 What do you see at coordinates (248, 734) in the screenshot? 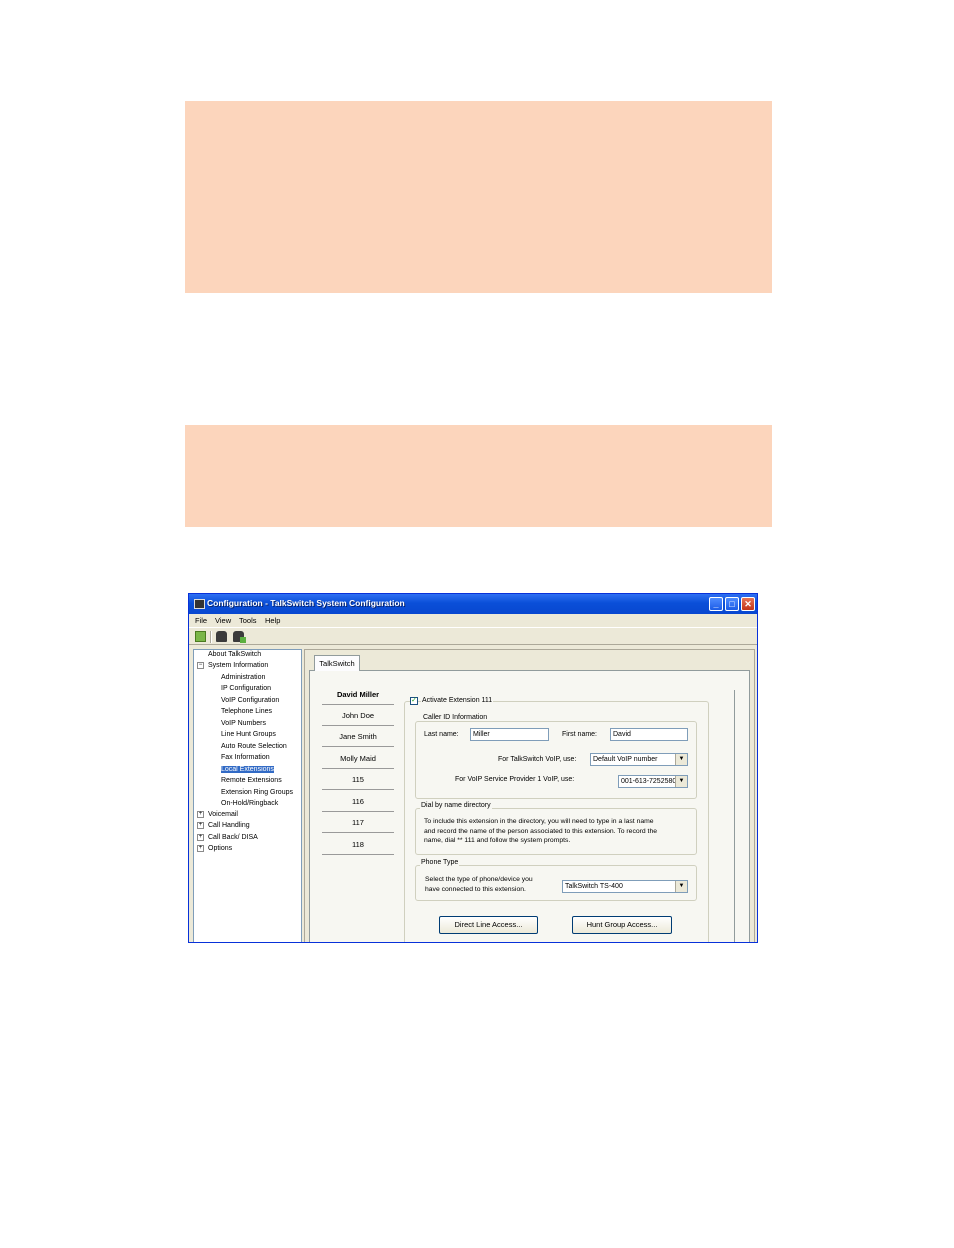
I see `tree-item-line-hunt-groups: Line Hunt Groups` at bounding box center [248, 734].